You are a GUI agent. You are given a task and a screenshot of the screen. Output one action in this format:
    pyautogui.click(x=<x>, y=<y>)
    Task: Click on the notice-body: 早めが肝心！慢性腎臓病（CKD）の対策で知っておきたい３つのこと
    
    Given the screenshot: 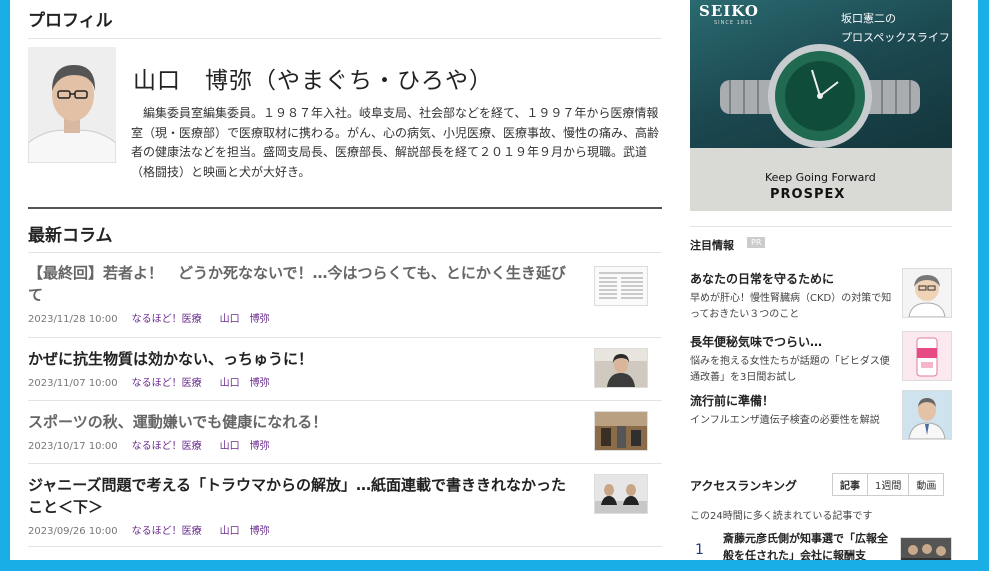 What is the action you would take?
    pyautogui.click(x=791, y=306)
    